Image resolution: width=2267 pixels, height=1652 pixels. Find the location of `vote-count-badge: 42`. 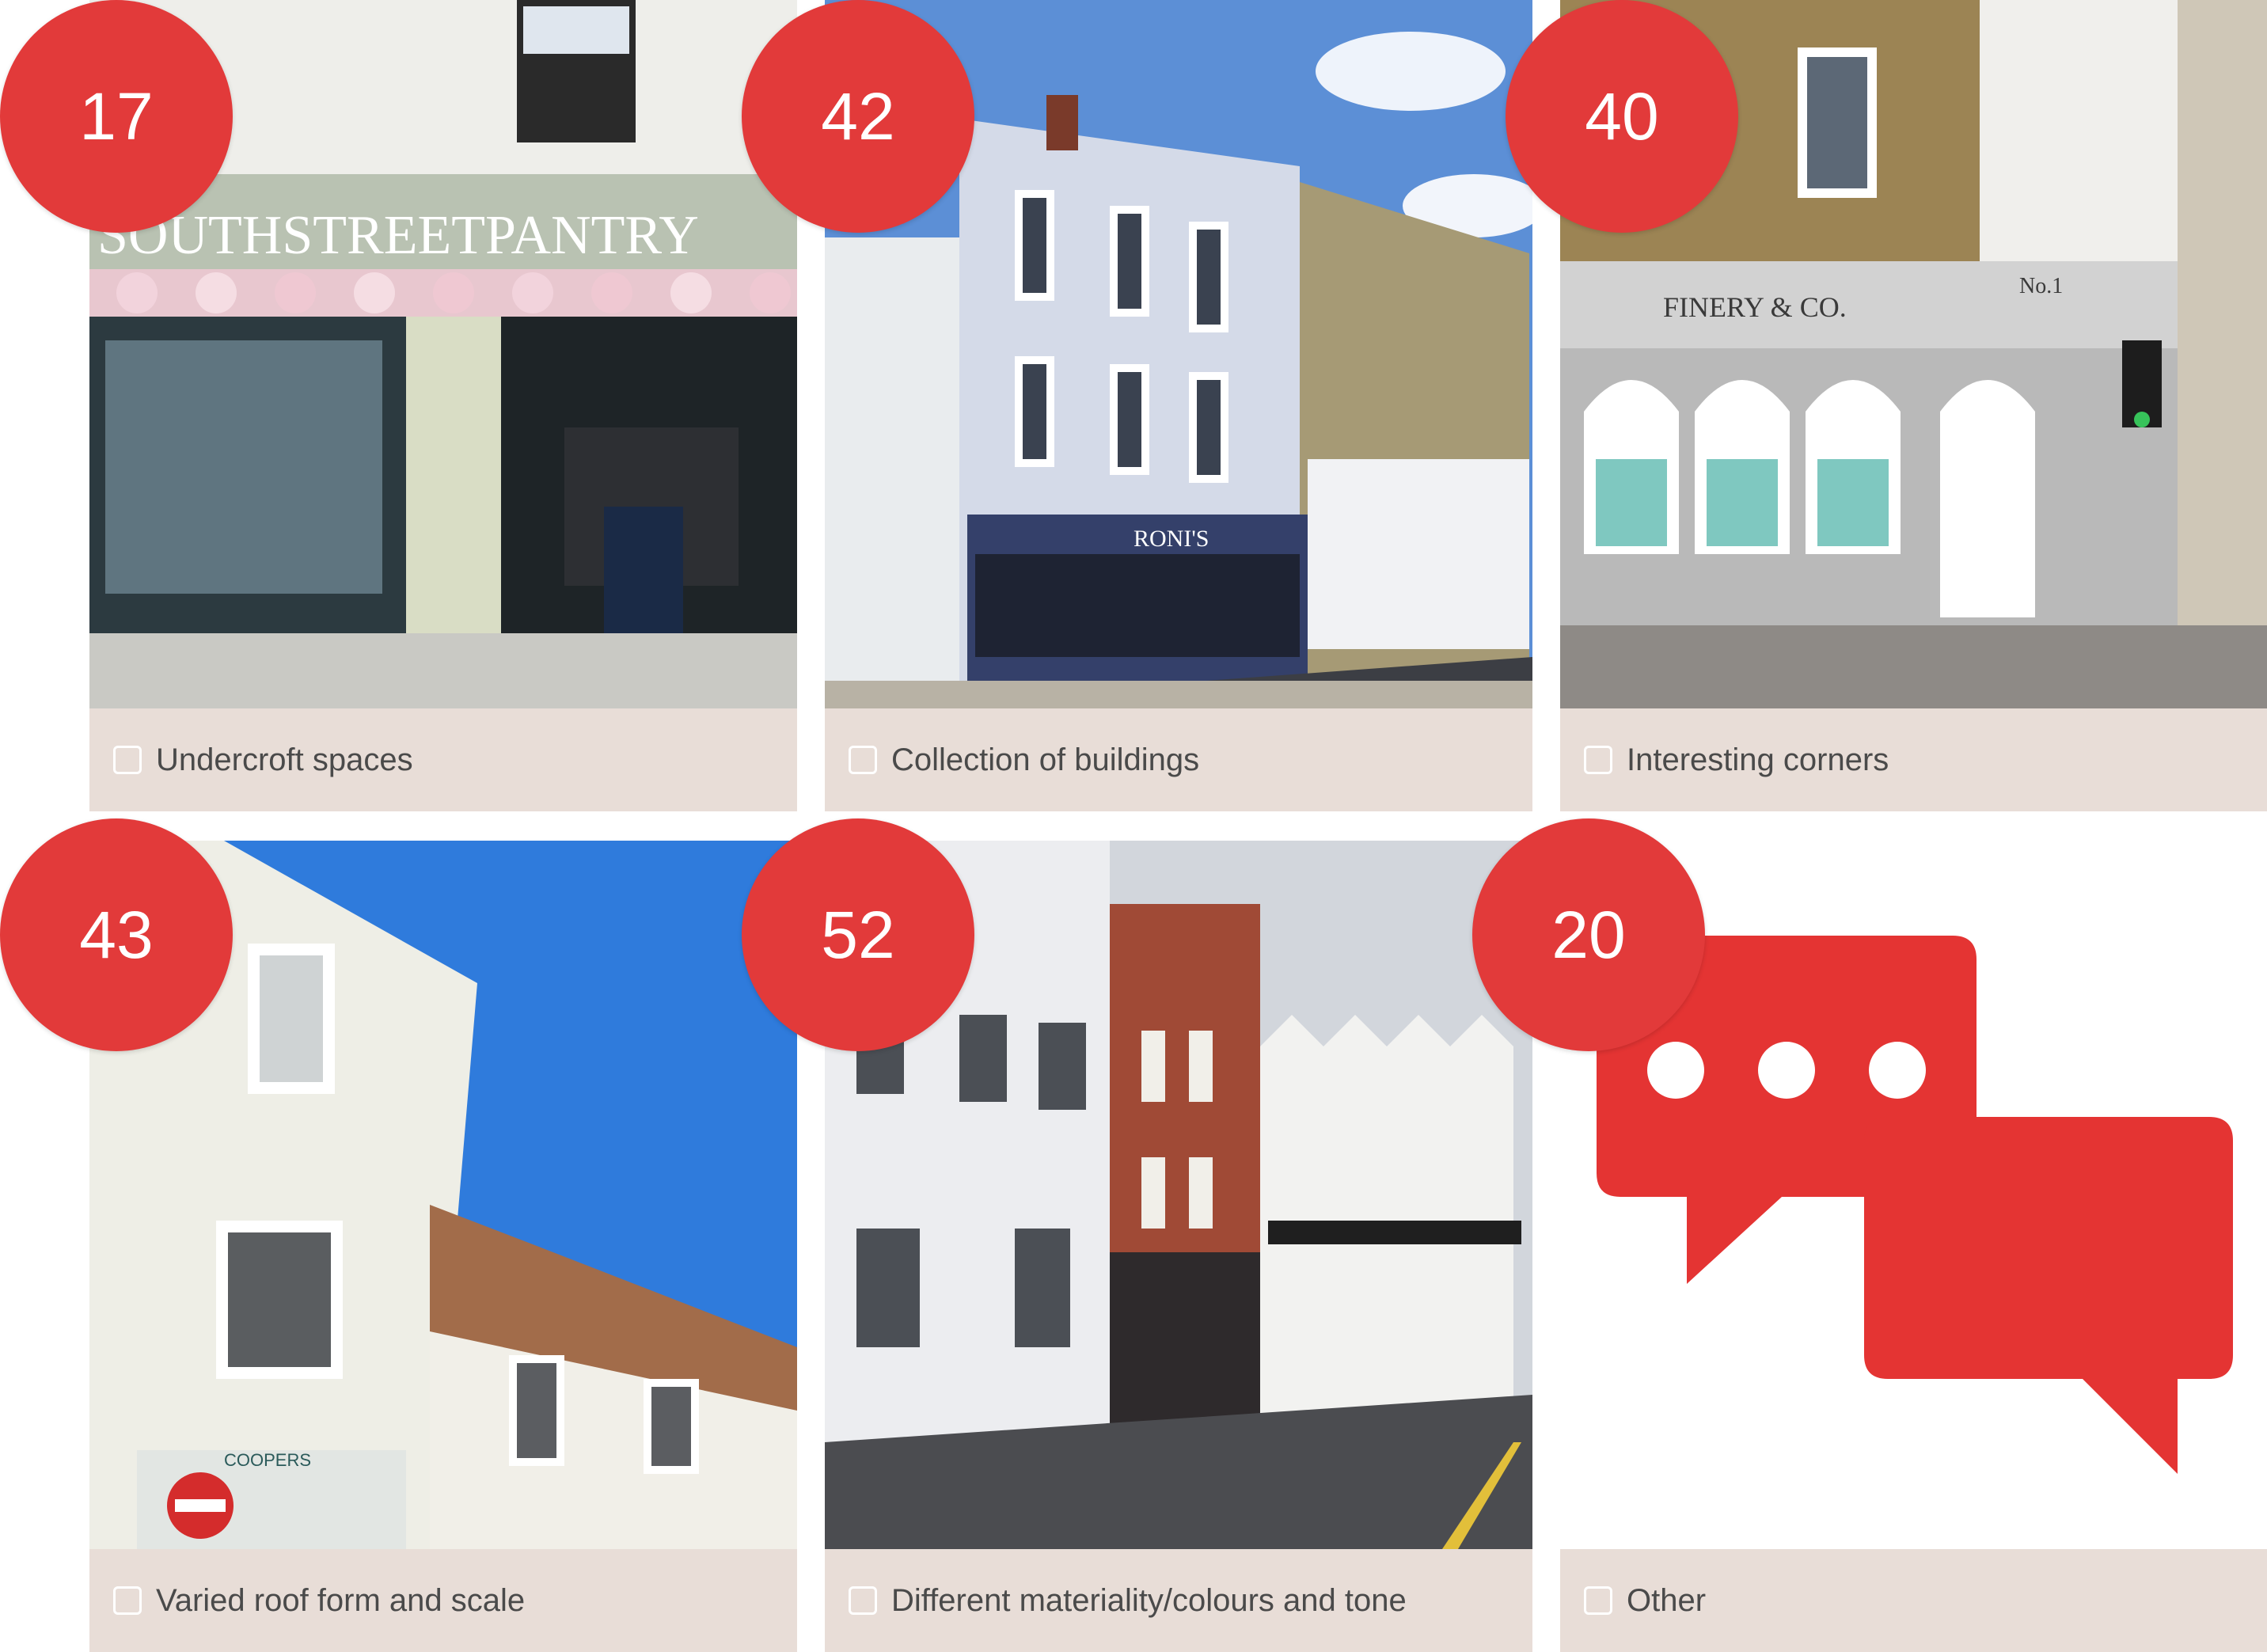

vote-count-badge: 42 is located at coordinates (858, 116).